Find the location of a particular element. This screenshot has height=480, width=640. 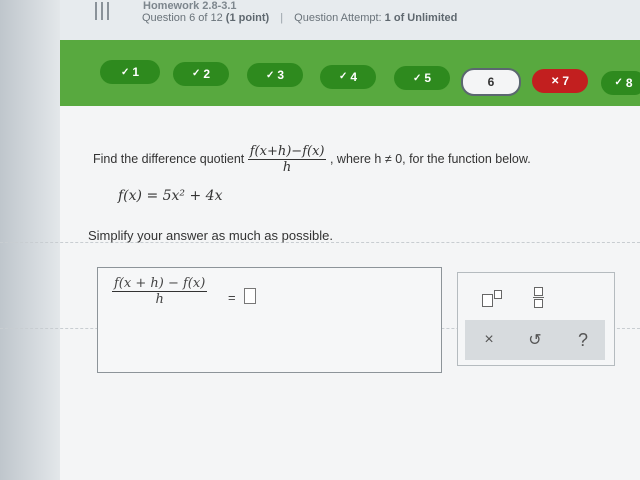

function-definition: f(x) = 5x² + 4x is located at coordinates (170, 196).